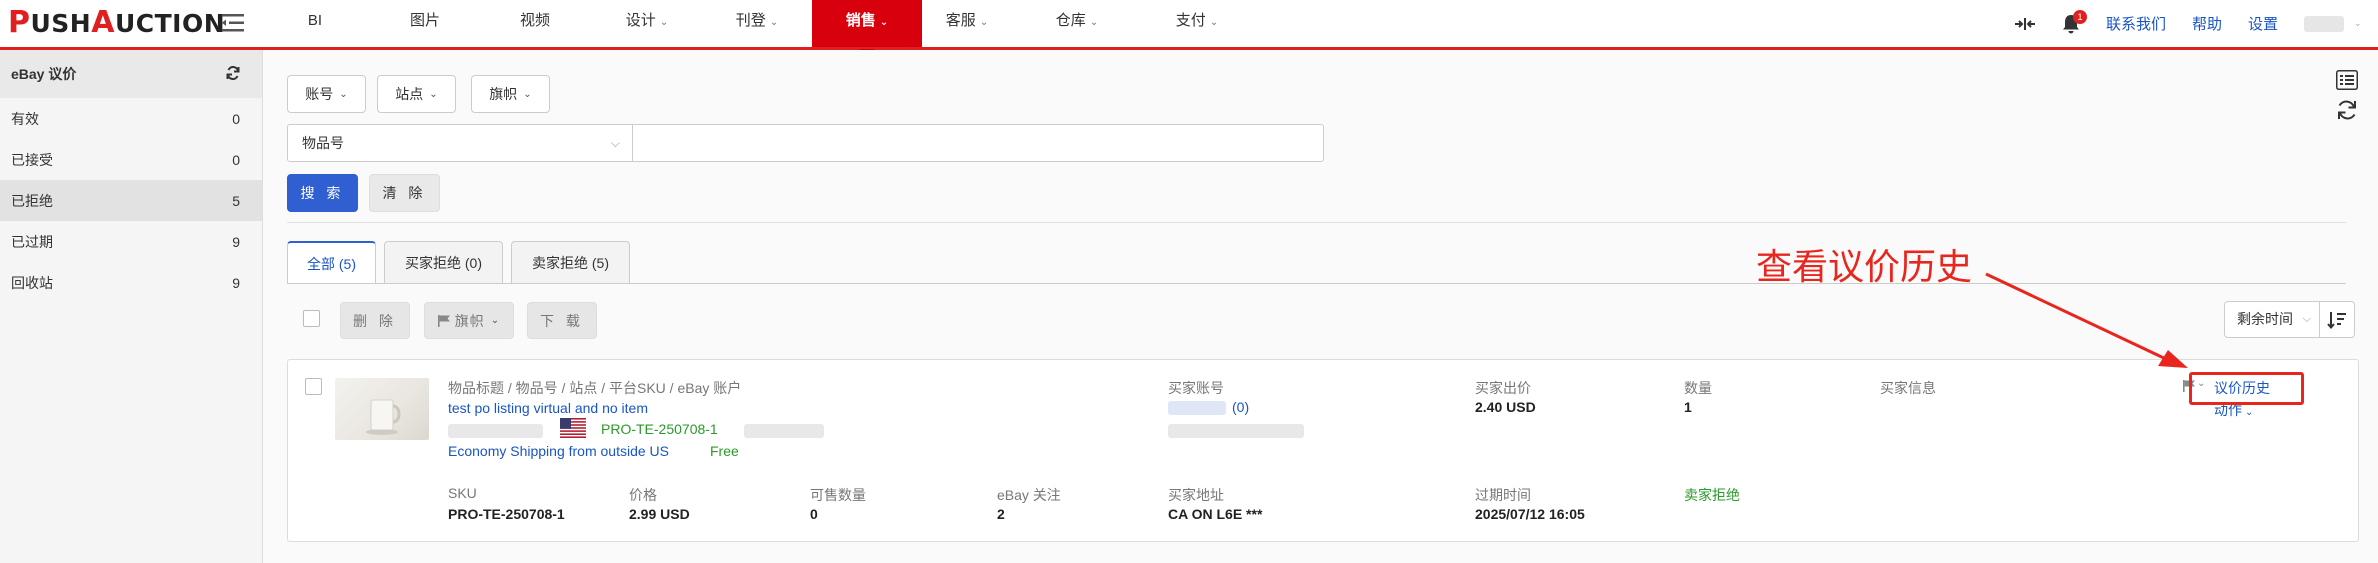  Describe the element at coordinates (32, 282) in the screenshot. I see `sidebar-item-label: 回收站` at that location.